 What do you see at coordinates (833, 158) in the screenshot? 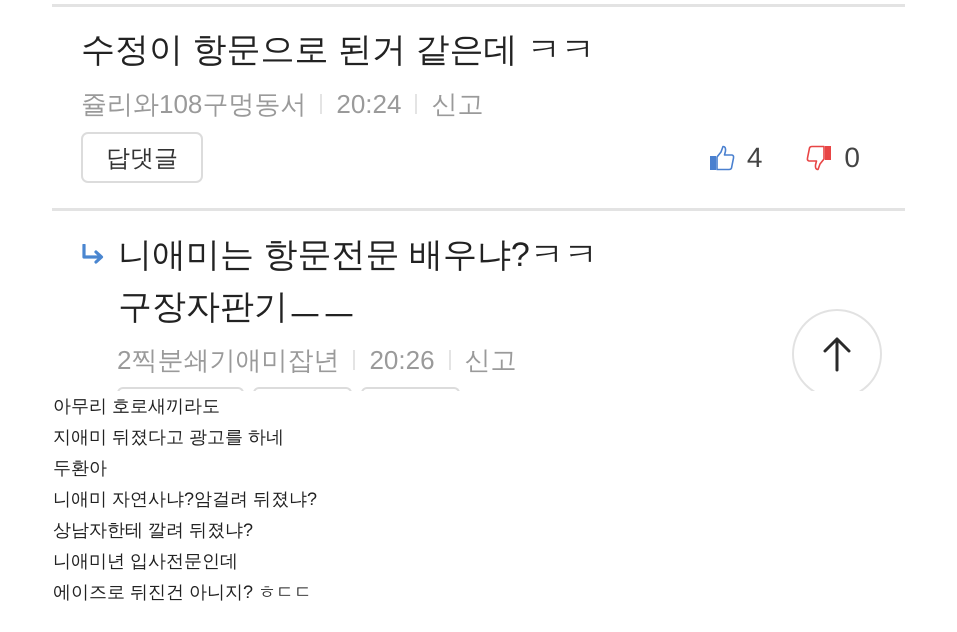
I see `dislike-button: 0` at bounding box center [833, 158].